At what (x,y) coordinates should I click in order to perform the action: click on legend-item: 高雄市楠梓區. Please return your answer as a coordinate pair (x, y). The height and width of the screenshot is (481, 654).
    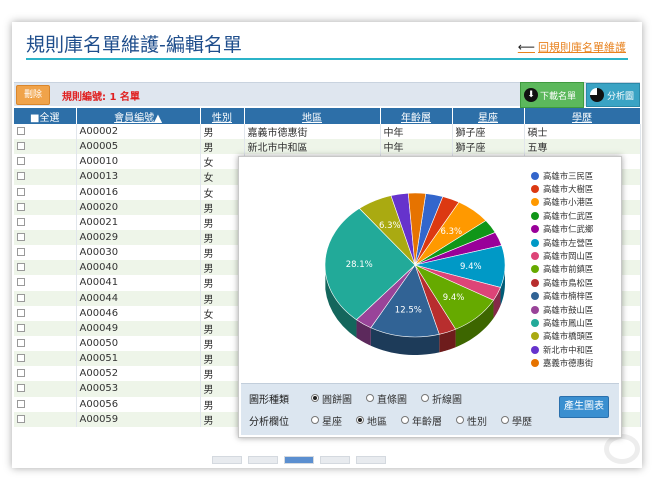
    Looking at the image, I should click on (562, 296).